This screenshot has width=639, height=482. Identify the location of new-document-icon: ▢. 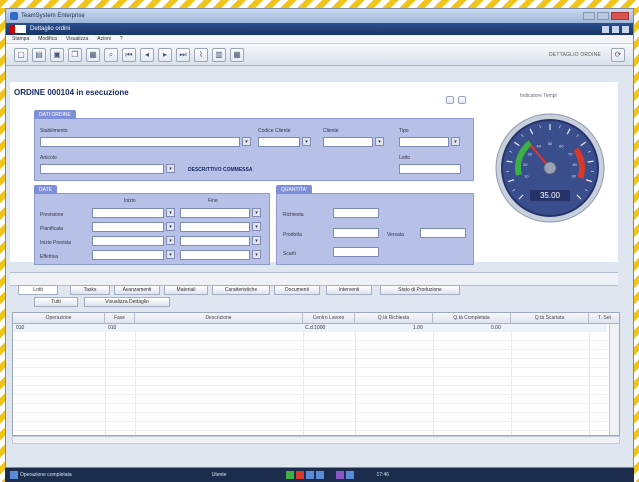
(21, 54).